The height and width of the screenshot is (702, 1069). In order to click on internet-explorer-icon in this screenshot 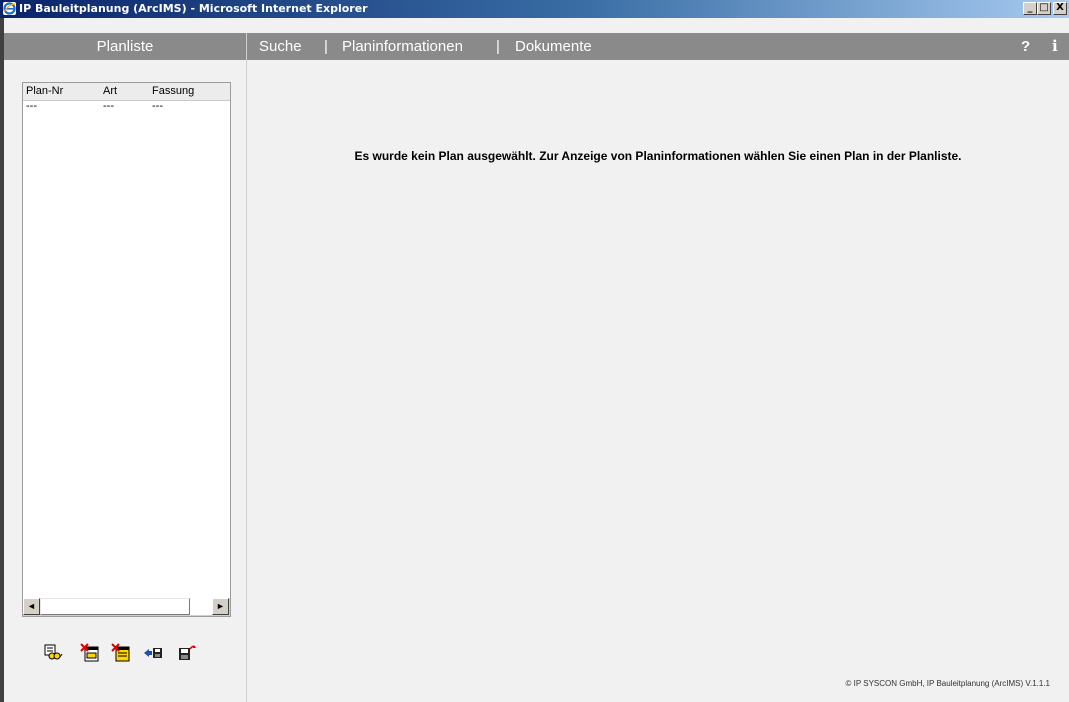, I will do `click(9, 8)`.